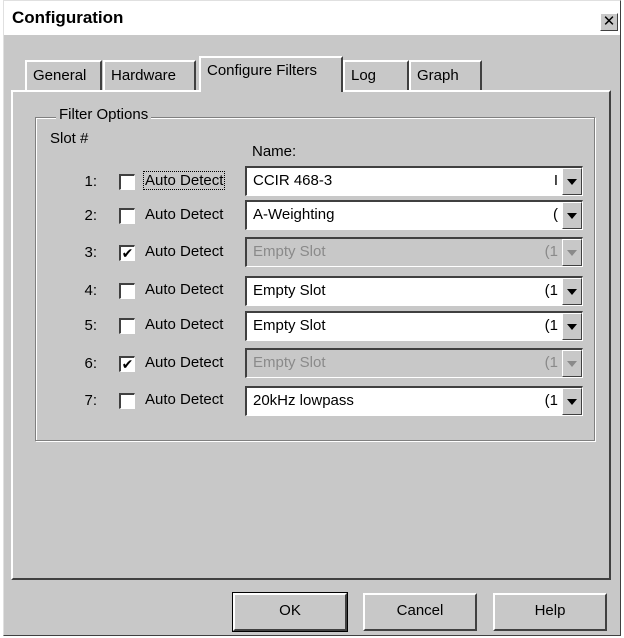  Describe the element at coordinates (414, 215) in the screenshot. I see `filter-name-select: A-Weighting (` at that location.